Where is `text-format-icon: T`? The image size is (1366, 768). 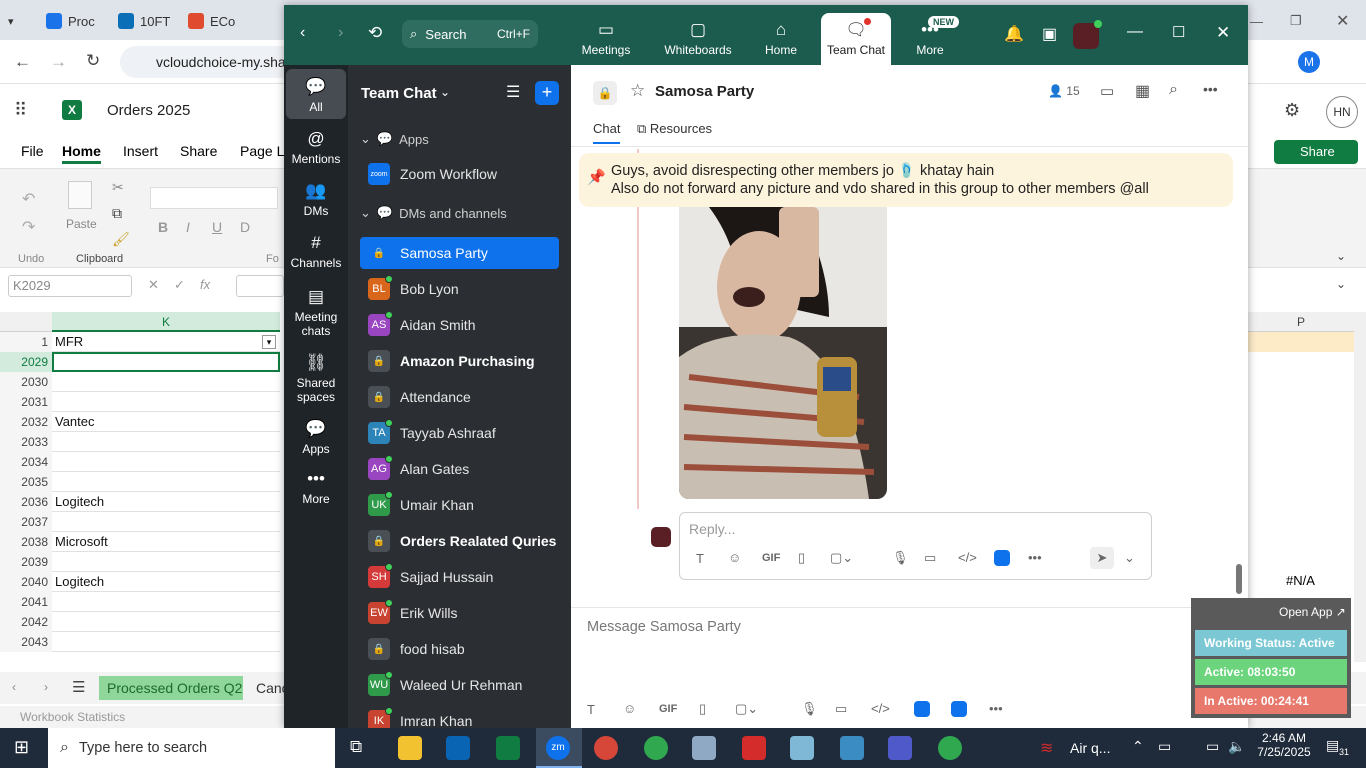
text-format-icon: T is located at coordinates (700, 558).